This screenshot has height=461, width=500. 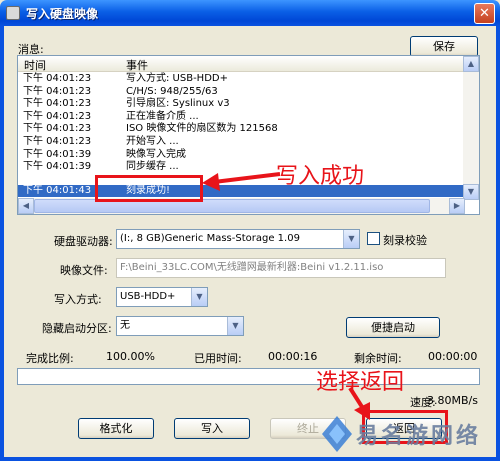 I want to click on log-row-event: 写入方式: USB-HDD+, so click(x=177, y=78).